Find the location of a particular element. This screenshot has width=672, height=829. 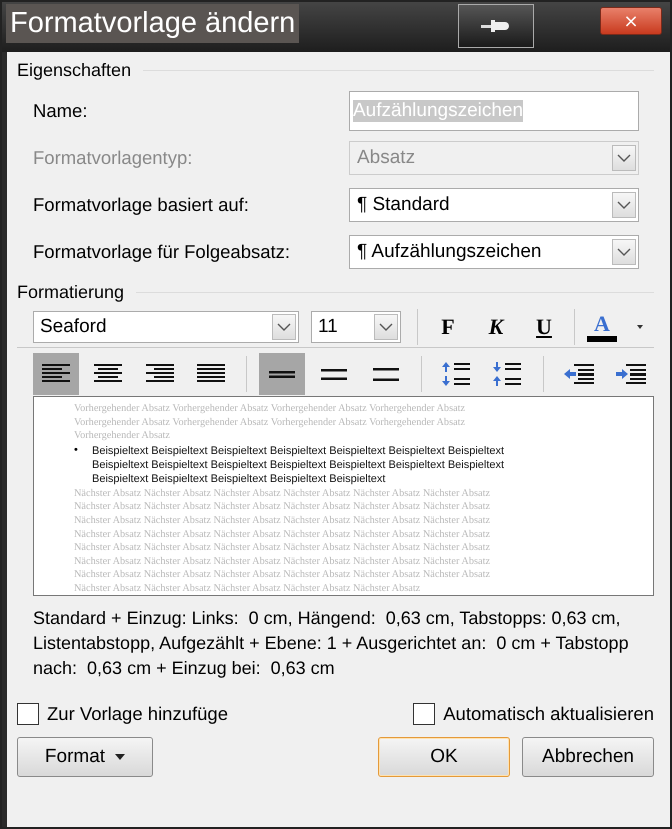

sample-text: Beispieltext Beispieltext Beispieltext Beispieltext Beispieltext is located at coordinates (239, 479).